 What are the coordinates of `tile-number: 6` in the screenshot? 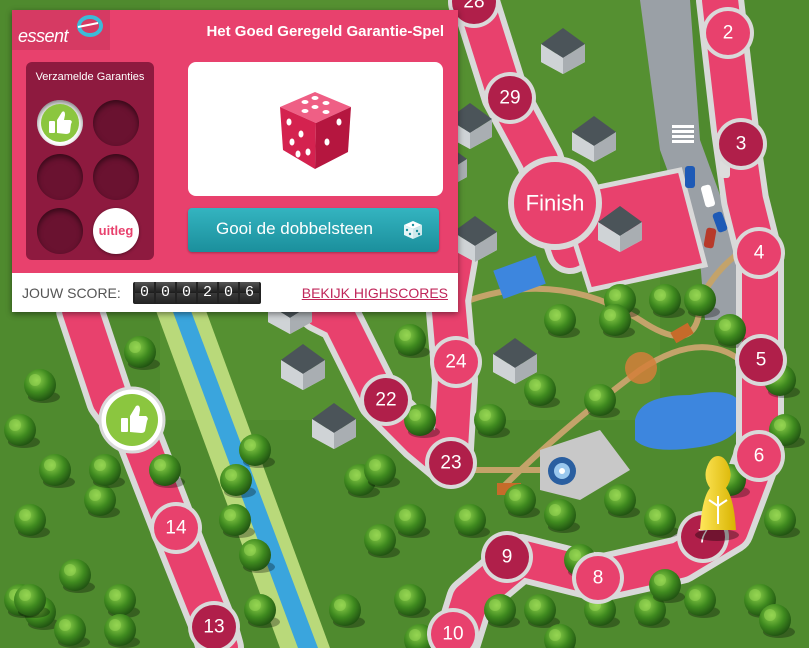 It's located at (759, 456).